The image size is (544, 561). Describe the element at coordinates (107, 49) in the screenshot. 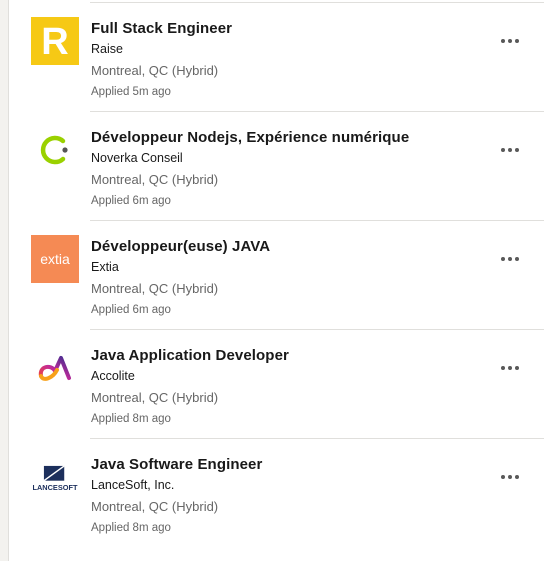

I see `company-name: Raise` at that location.